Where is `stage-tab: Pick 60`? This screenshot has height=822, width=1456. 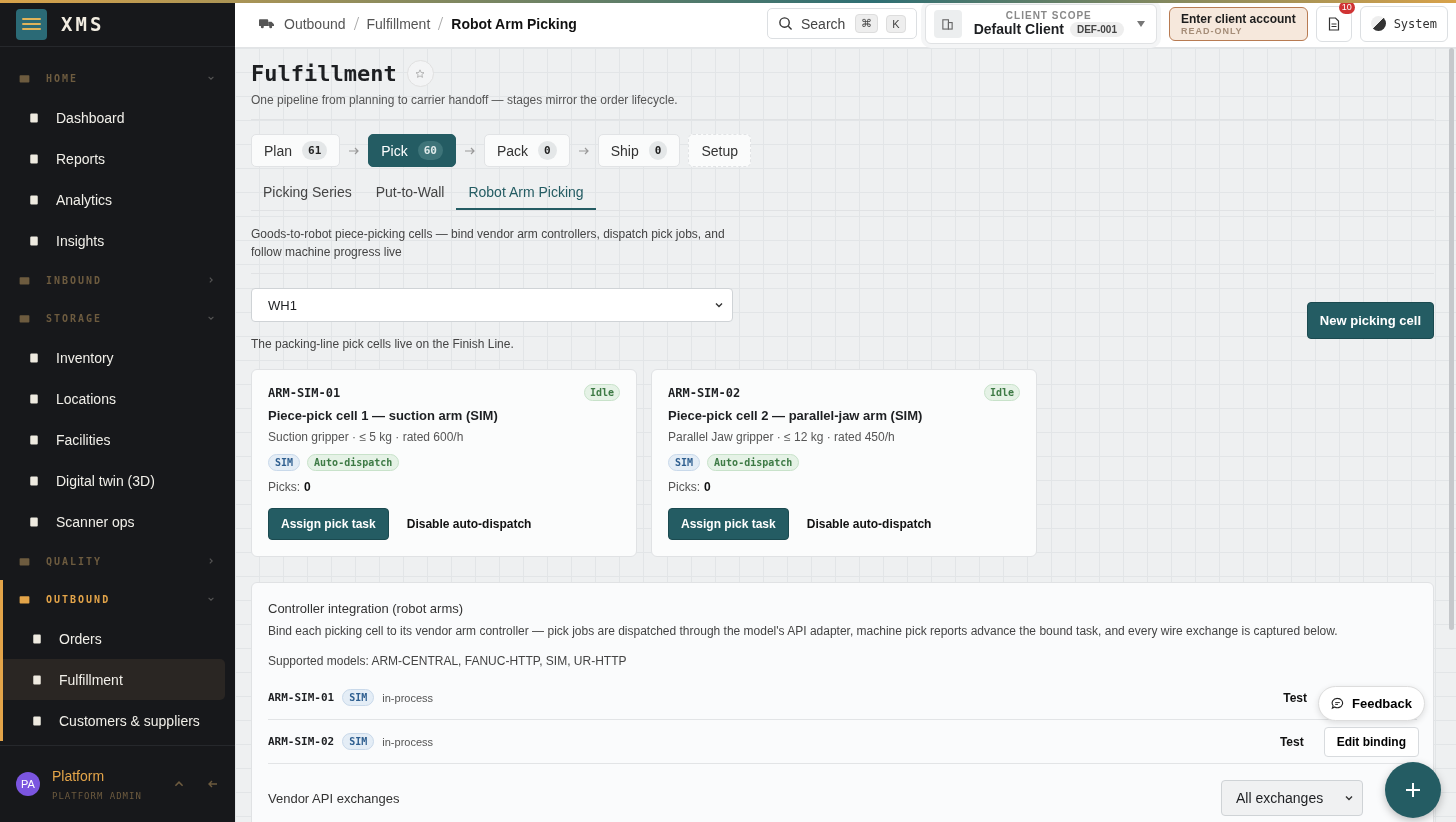 stage-tab: Pick 60 is located at coordinates (412, 150).